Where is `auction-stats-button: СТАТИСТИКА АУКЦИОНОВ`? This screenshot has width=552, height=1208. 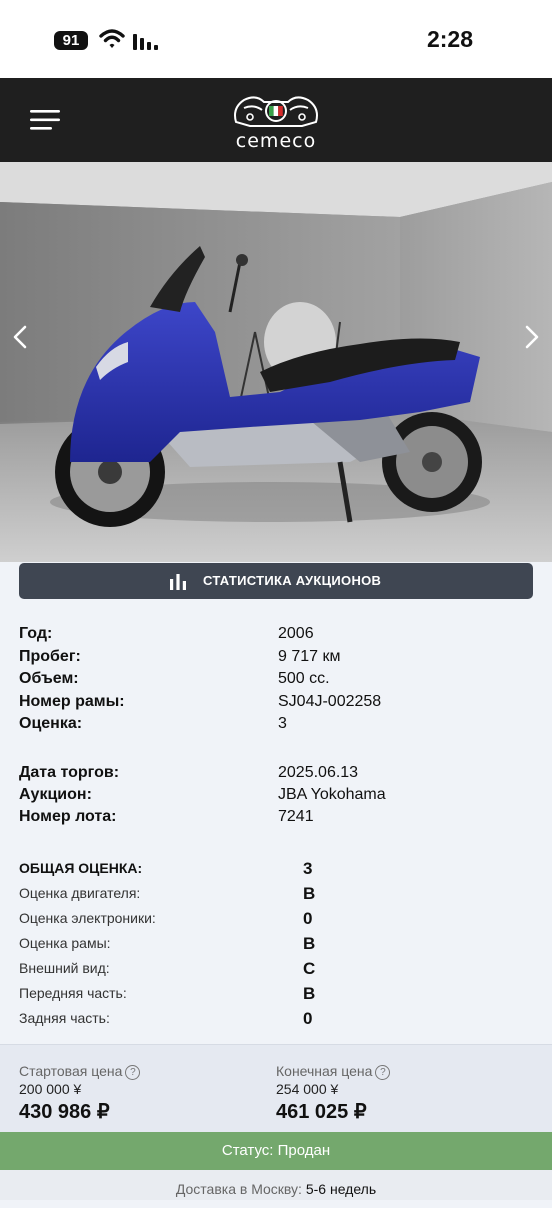
auction-stats-button: СТАТИСТИКА АУКЦИОНОВ is located at coordinates (276, 581).